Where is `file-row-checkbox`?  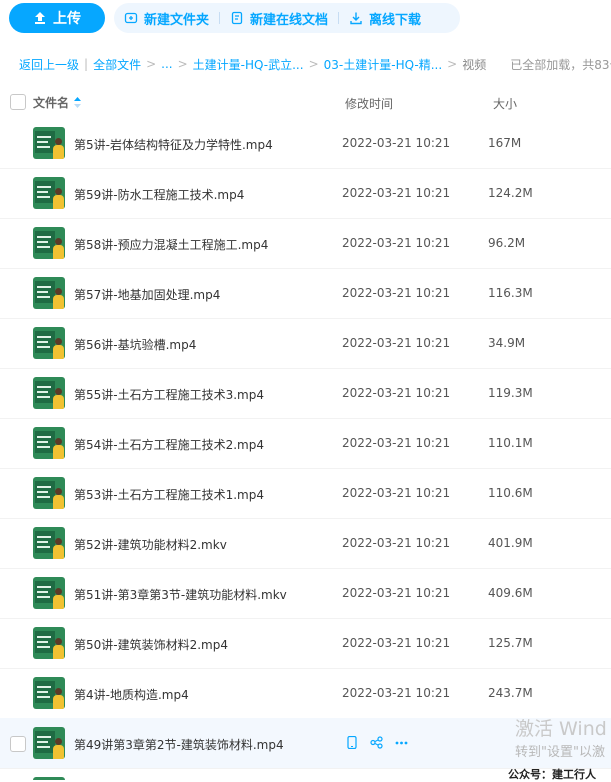 file-row-checkbox is located at coordinates (18, 744).